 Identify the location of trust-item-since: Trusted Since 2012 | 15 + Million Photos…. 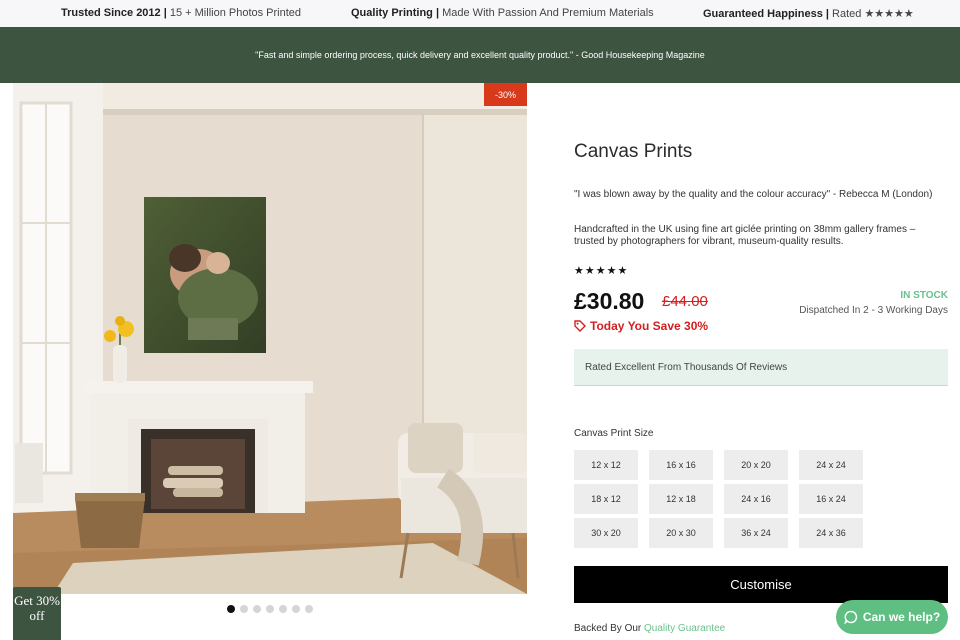
(181, 13).